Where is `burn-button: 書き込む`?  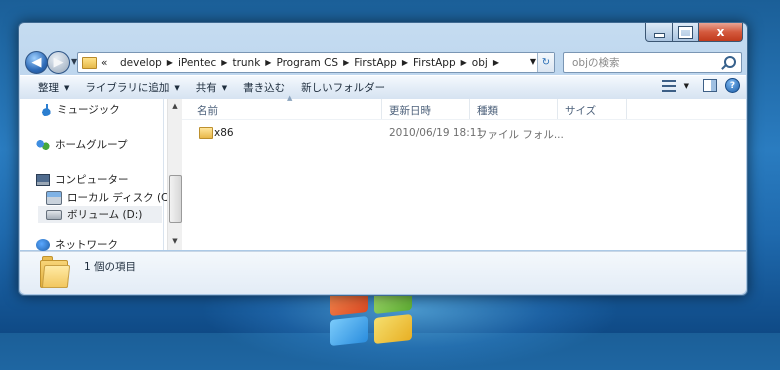
burn-button: 書き込む is located at coordinates (264, 87).